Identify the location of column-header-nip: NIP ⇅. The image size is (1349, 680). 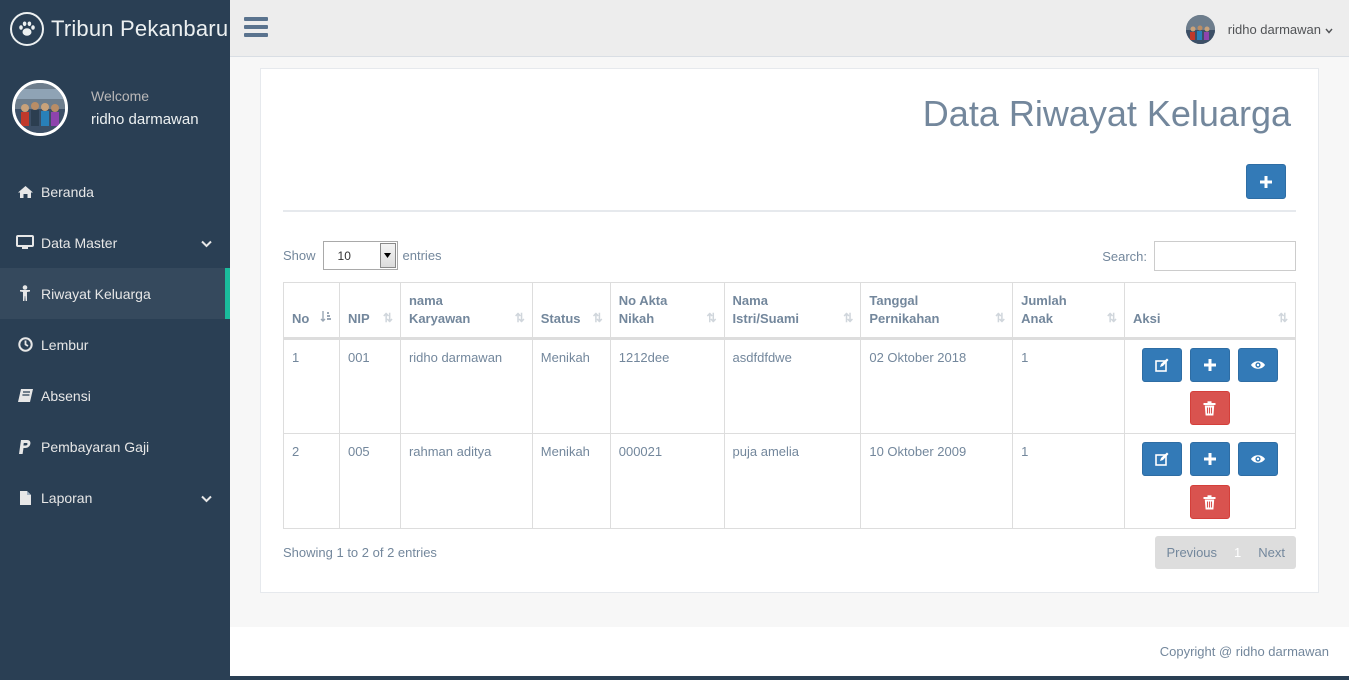
(369, 311).